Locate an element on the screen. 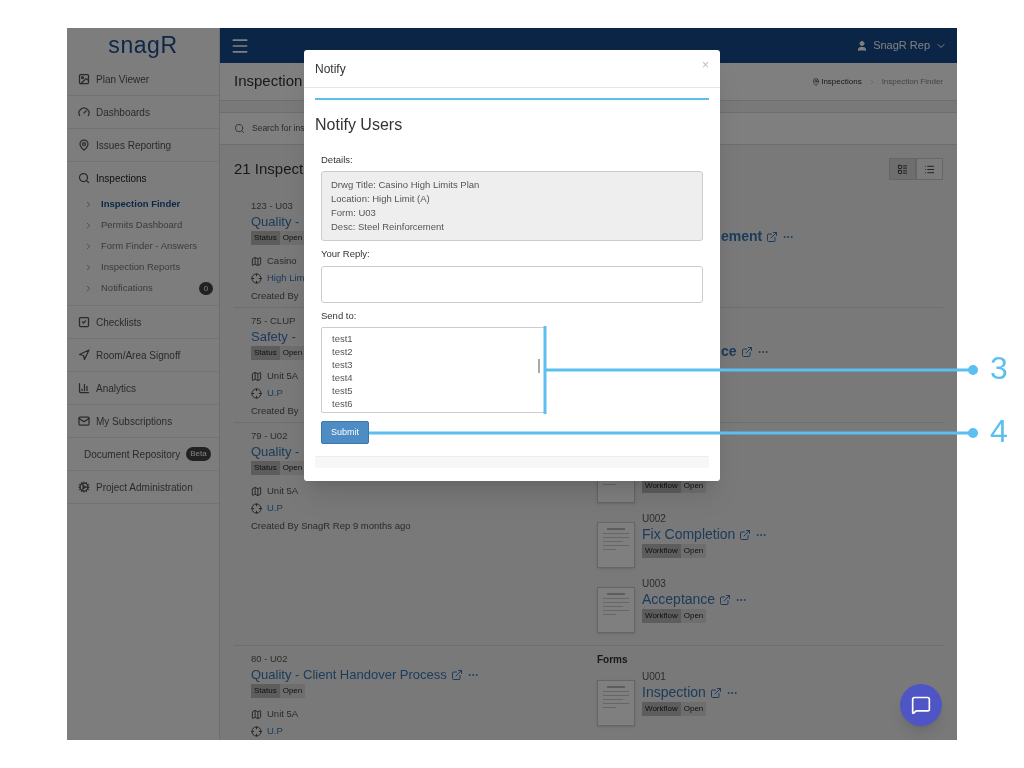  logo: snagR is located at coordinates (143, 45).